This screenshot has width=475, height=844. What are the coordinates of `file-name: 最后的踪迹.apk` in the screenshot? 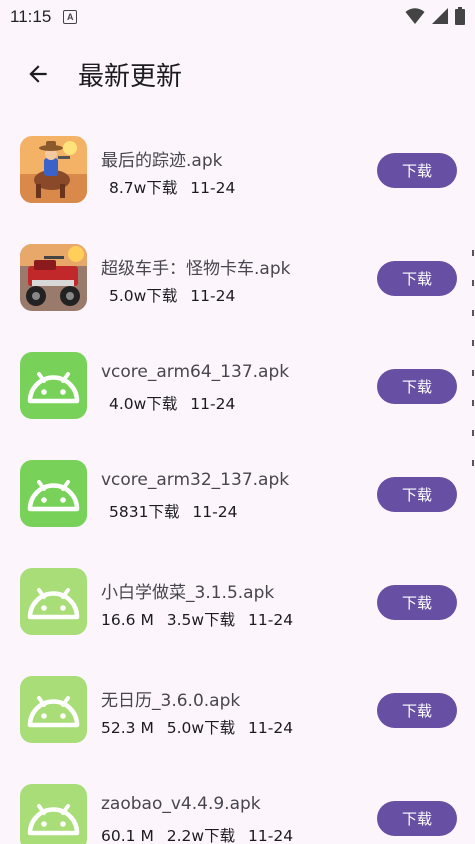 It's located at (162, 161).